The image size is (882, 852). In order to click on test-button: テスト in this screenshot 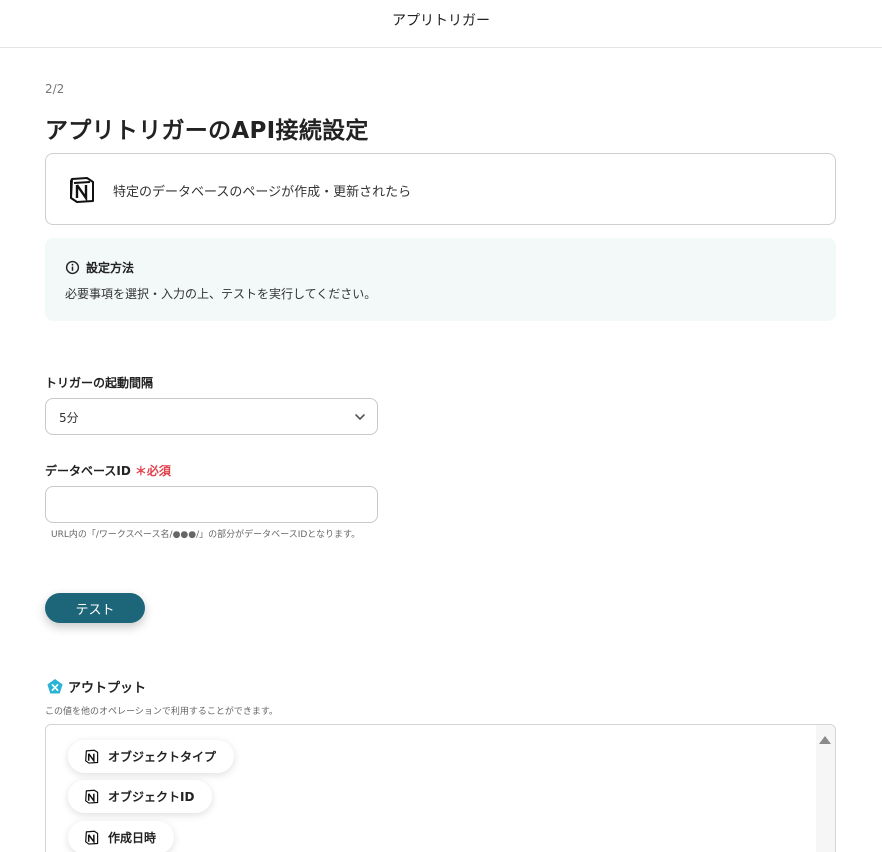, I will do `click(95, 608)`.